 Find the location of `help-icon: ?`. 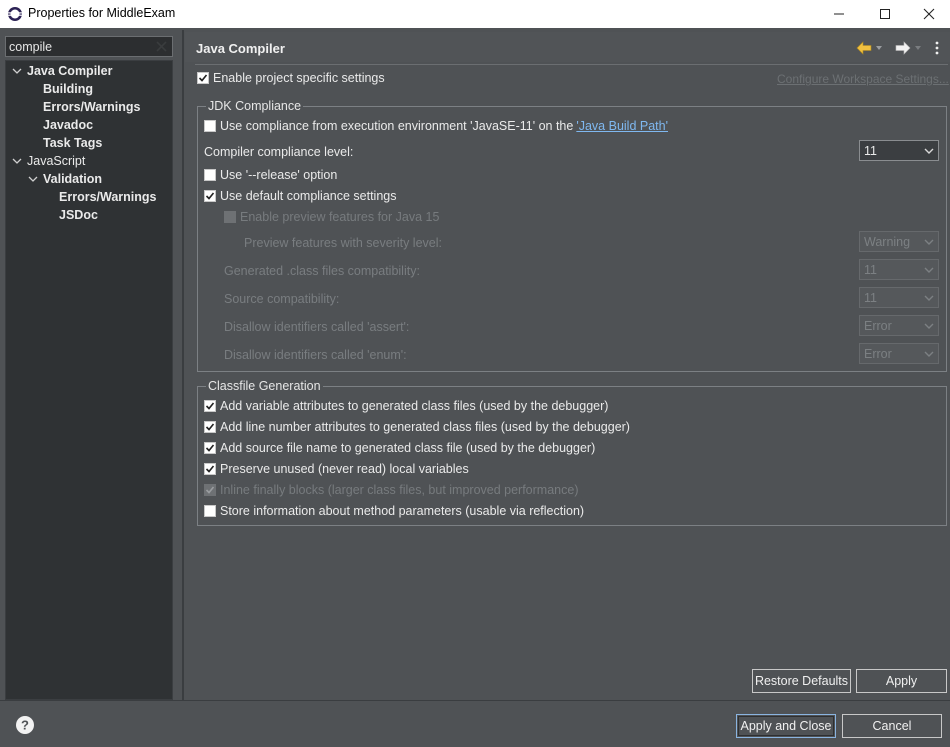

help-icon: ? is located at coordinates (25, 725).